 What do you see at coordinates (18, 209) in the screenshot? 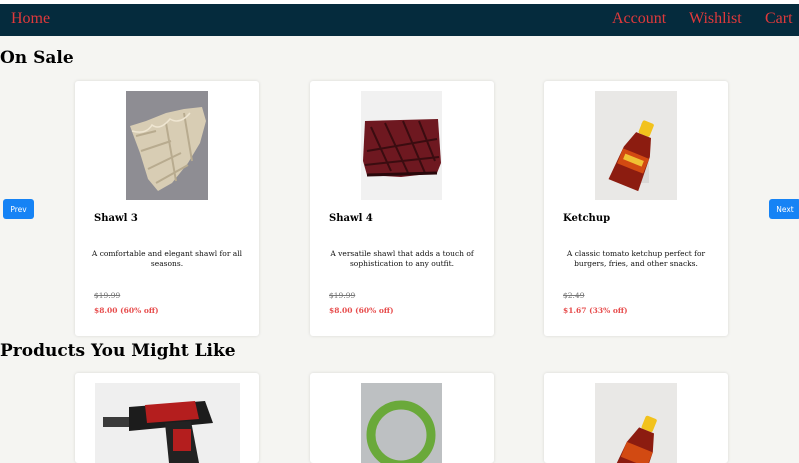
I see `carousel-prev-button: Prev` at bounding box center [18, 209].